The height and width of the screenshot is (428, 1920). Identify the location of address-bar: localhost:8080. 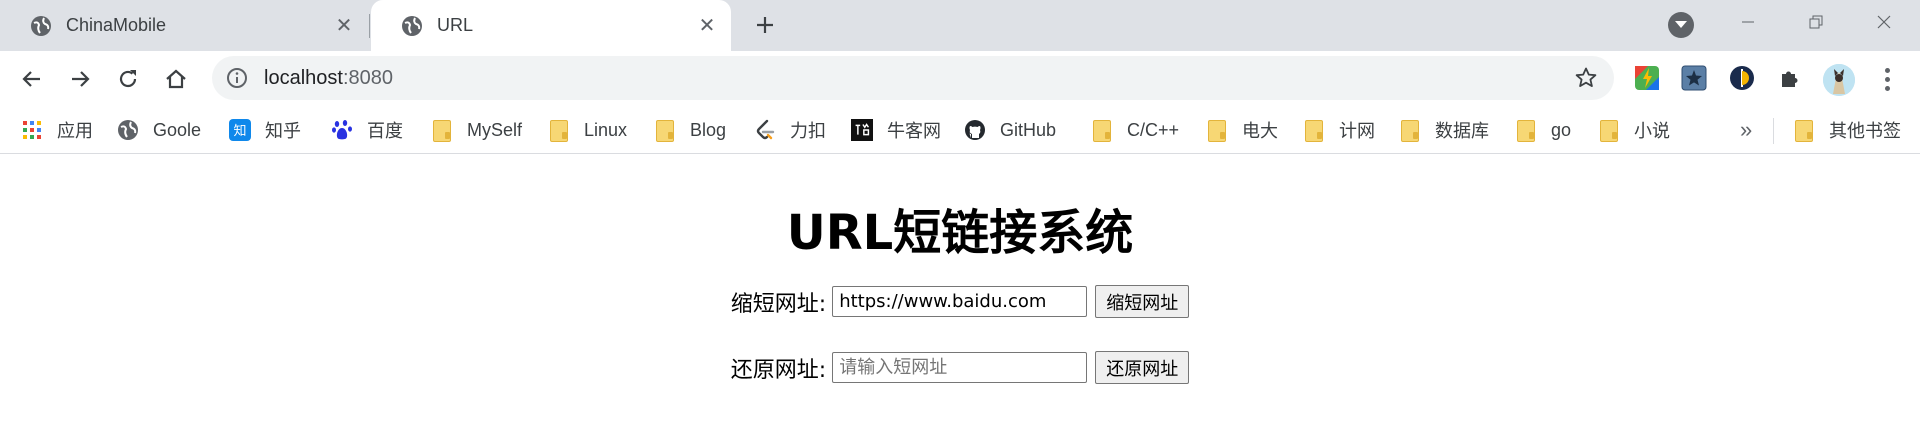
(913, 78).